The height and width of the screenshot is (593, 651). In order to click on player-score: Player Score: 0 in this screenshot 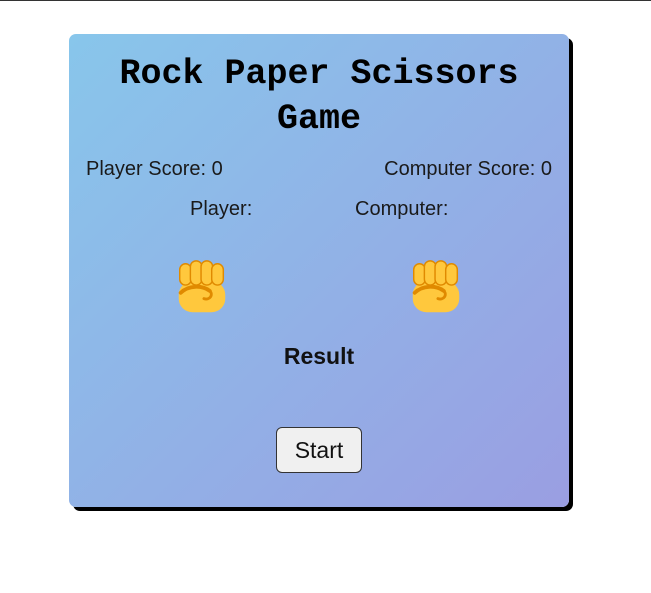, I will do `click(154, 169)`.